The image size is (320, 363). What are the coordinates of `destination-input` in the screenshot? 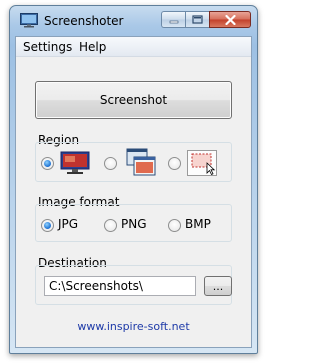 It's located at (120, 286).